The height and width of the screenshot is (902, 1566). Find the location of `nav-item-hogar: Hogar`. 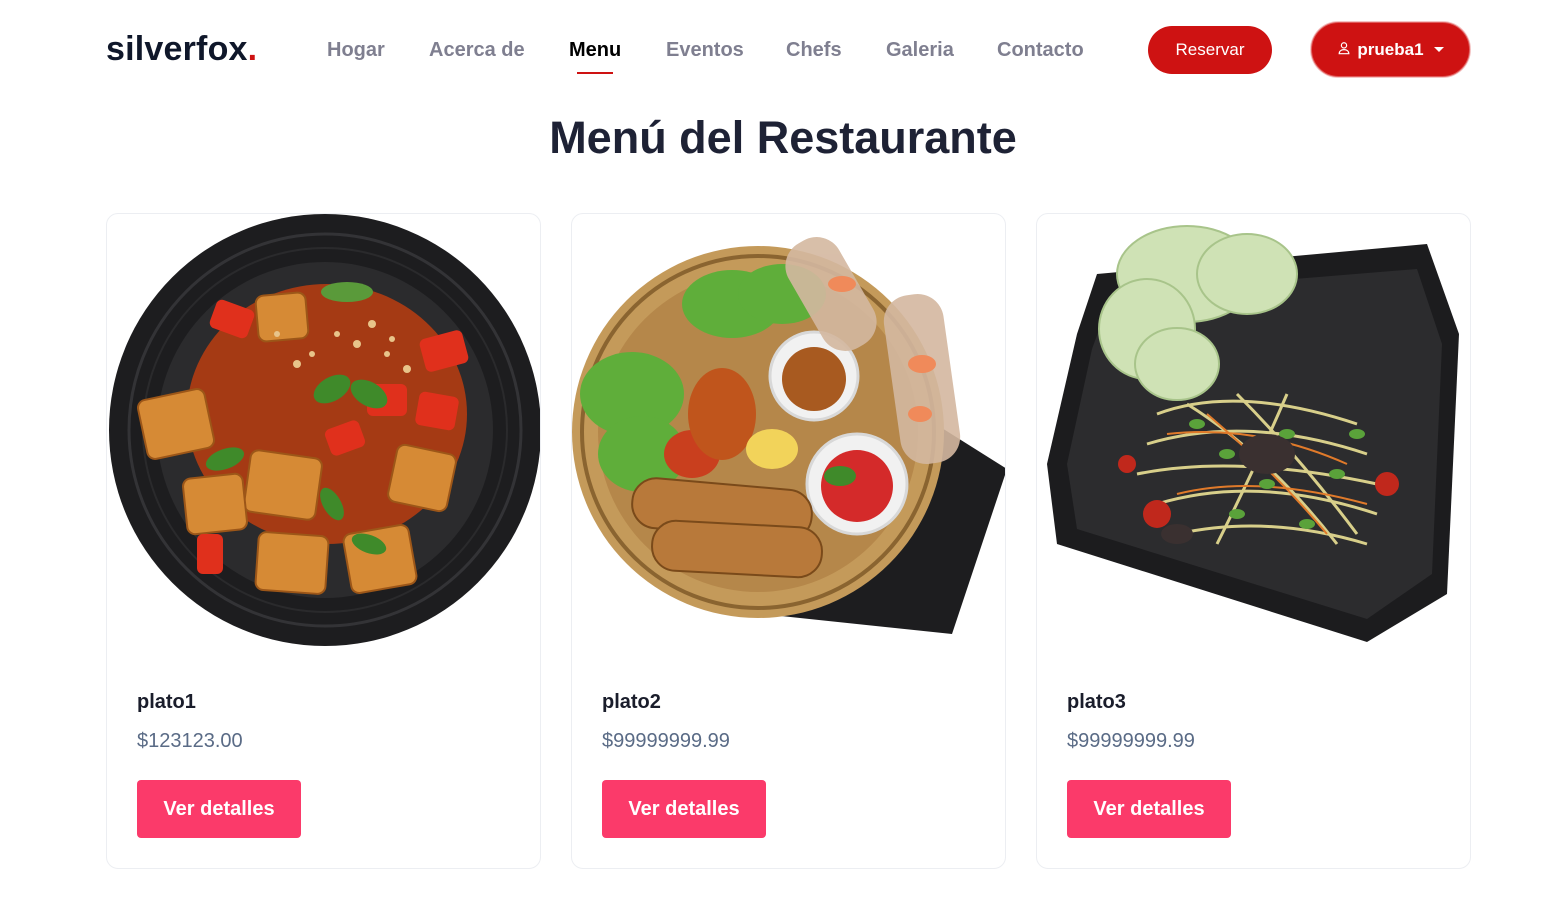

nav-item-hogar: Hogar is located at coordinates (356, 50).